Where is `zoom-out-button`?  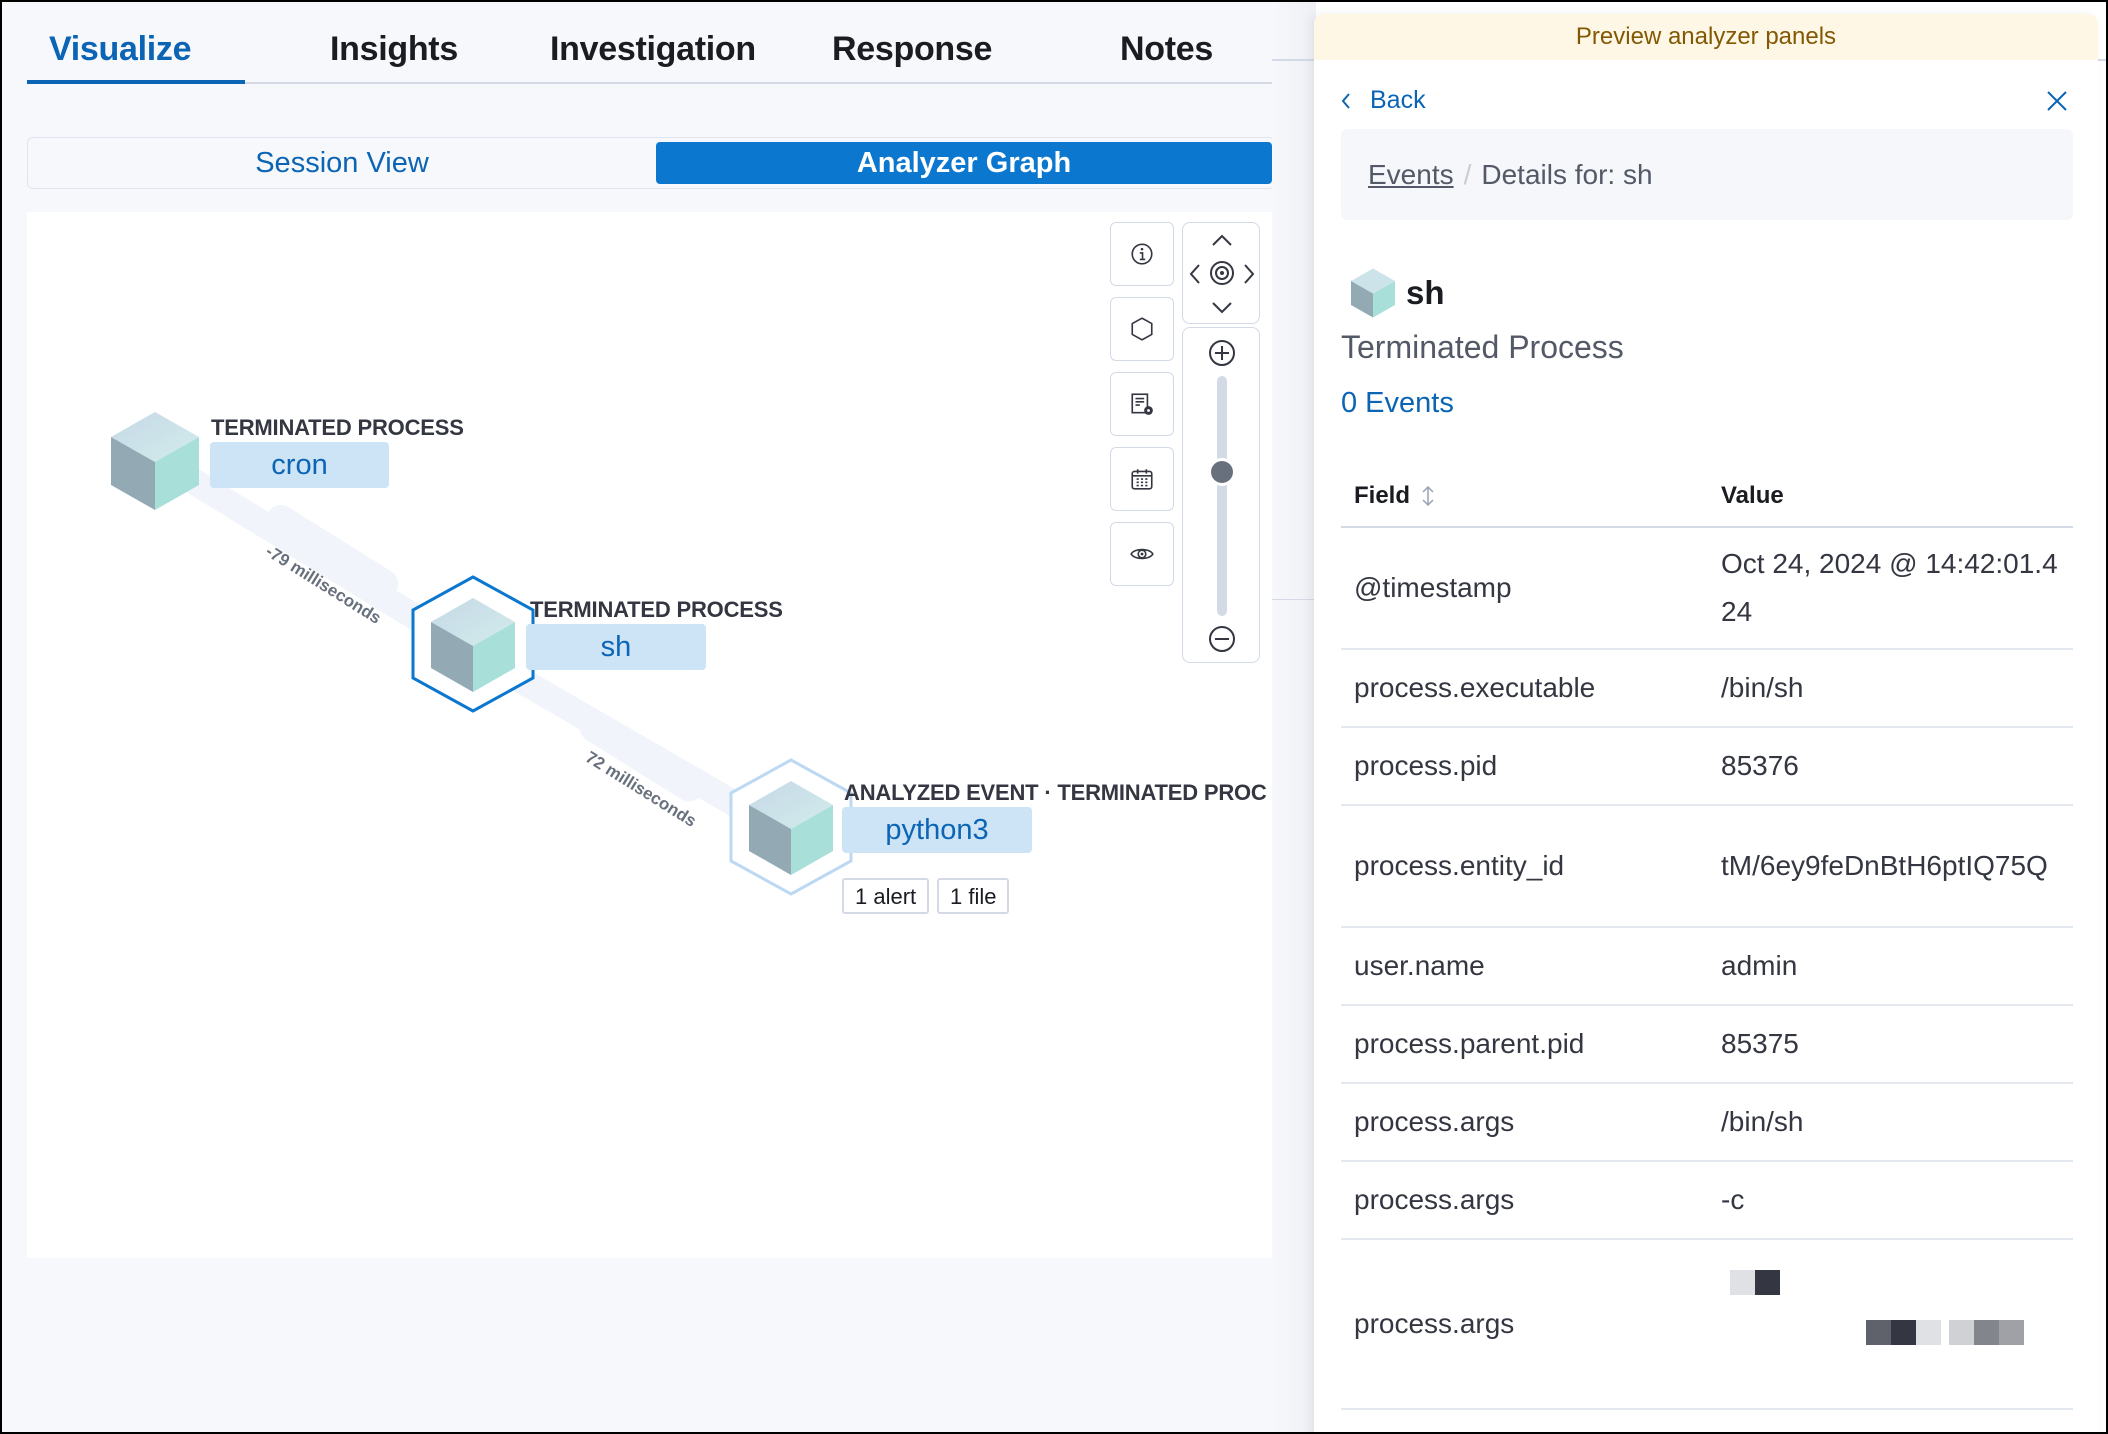
zoom-out-button is located at coordinates (1222, 639).